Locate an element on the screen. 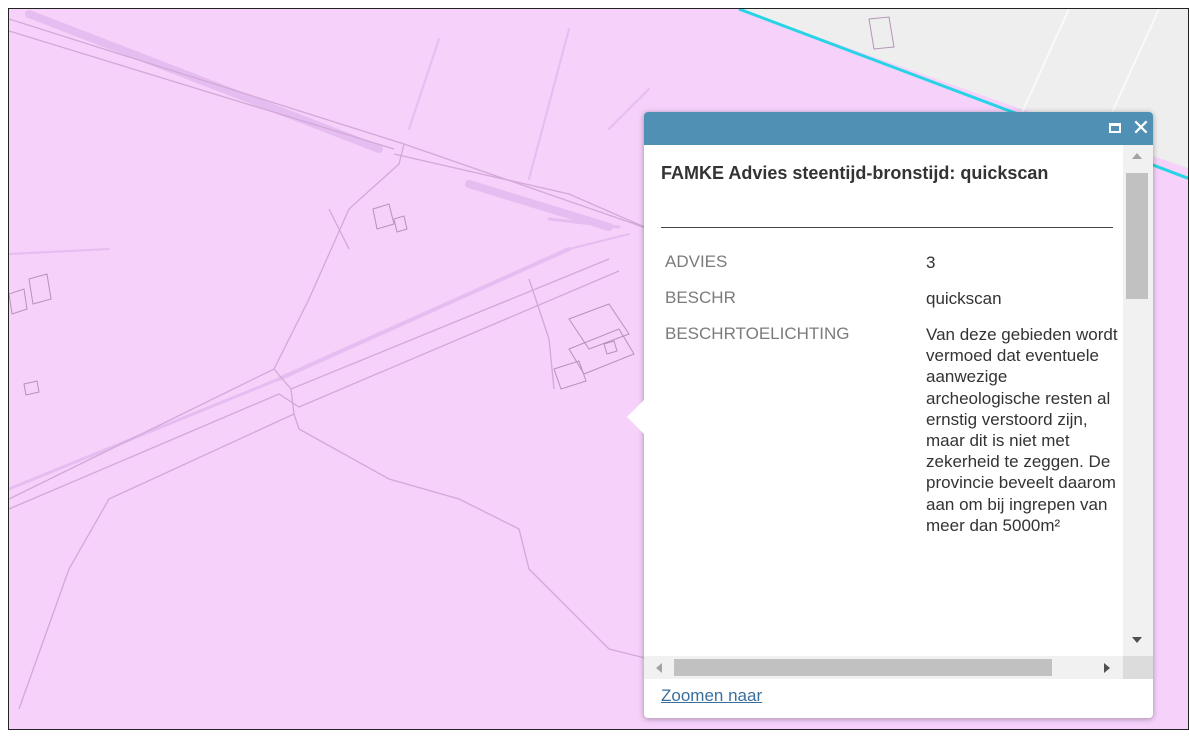  popup-footer: Zoomen naar is located at coordinates (898, 698).